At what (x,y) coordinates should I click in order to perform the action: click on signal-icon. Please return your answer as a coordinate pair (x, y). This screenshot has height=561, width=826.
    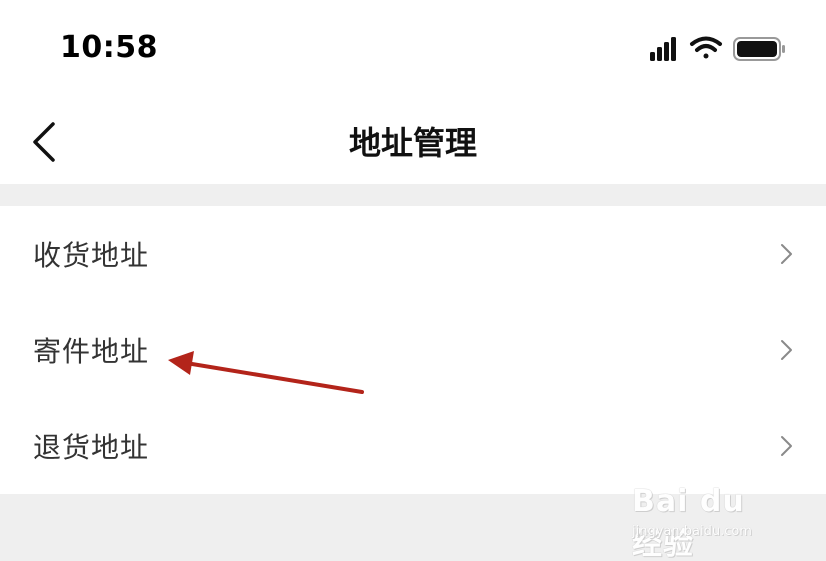
    Looking at the image, I should click on (663, 49).